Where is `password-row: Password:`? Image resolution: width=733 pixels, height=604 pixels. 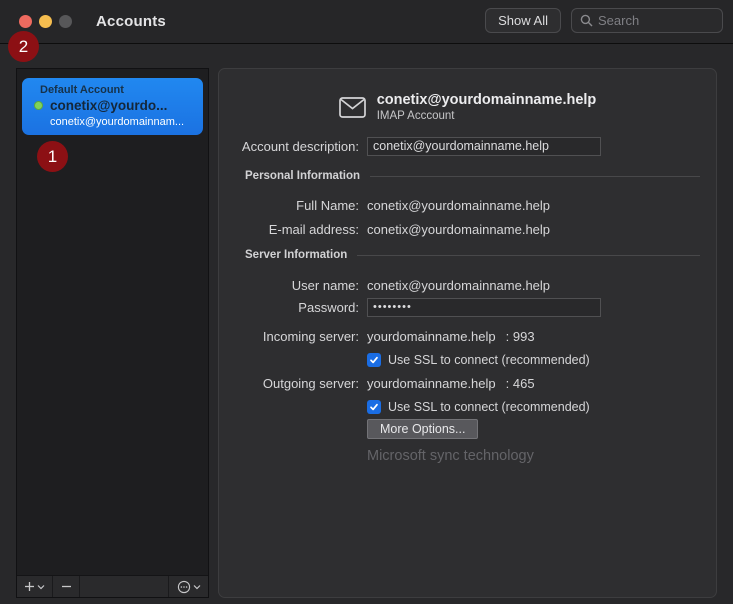
password-row: Password: is located at coordinates (459, 307).